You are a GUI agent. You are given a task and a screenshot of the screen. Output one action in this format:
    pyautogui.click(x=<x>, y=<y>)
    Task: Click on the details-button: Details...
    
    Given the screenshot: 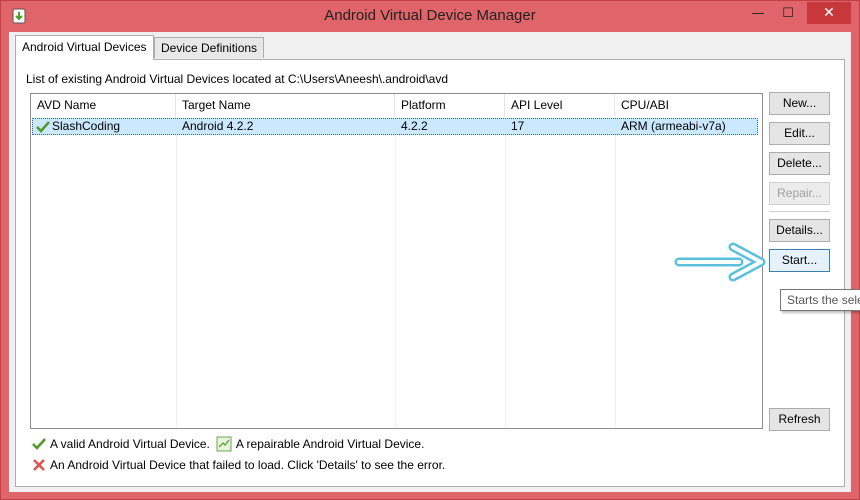 What is the action you would take?
    pyautogui.click(x=799, y=230)
    